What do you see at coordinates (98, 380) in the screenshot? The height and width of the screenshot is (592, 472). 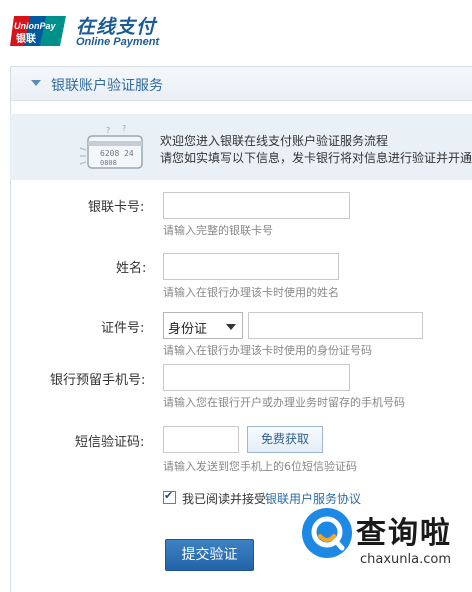 I see `phone-label: 银行预留手机号:` at bounding box center [98, 380].